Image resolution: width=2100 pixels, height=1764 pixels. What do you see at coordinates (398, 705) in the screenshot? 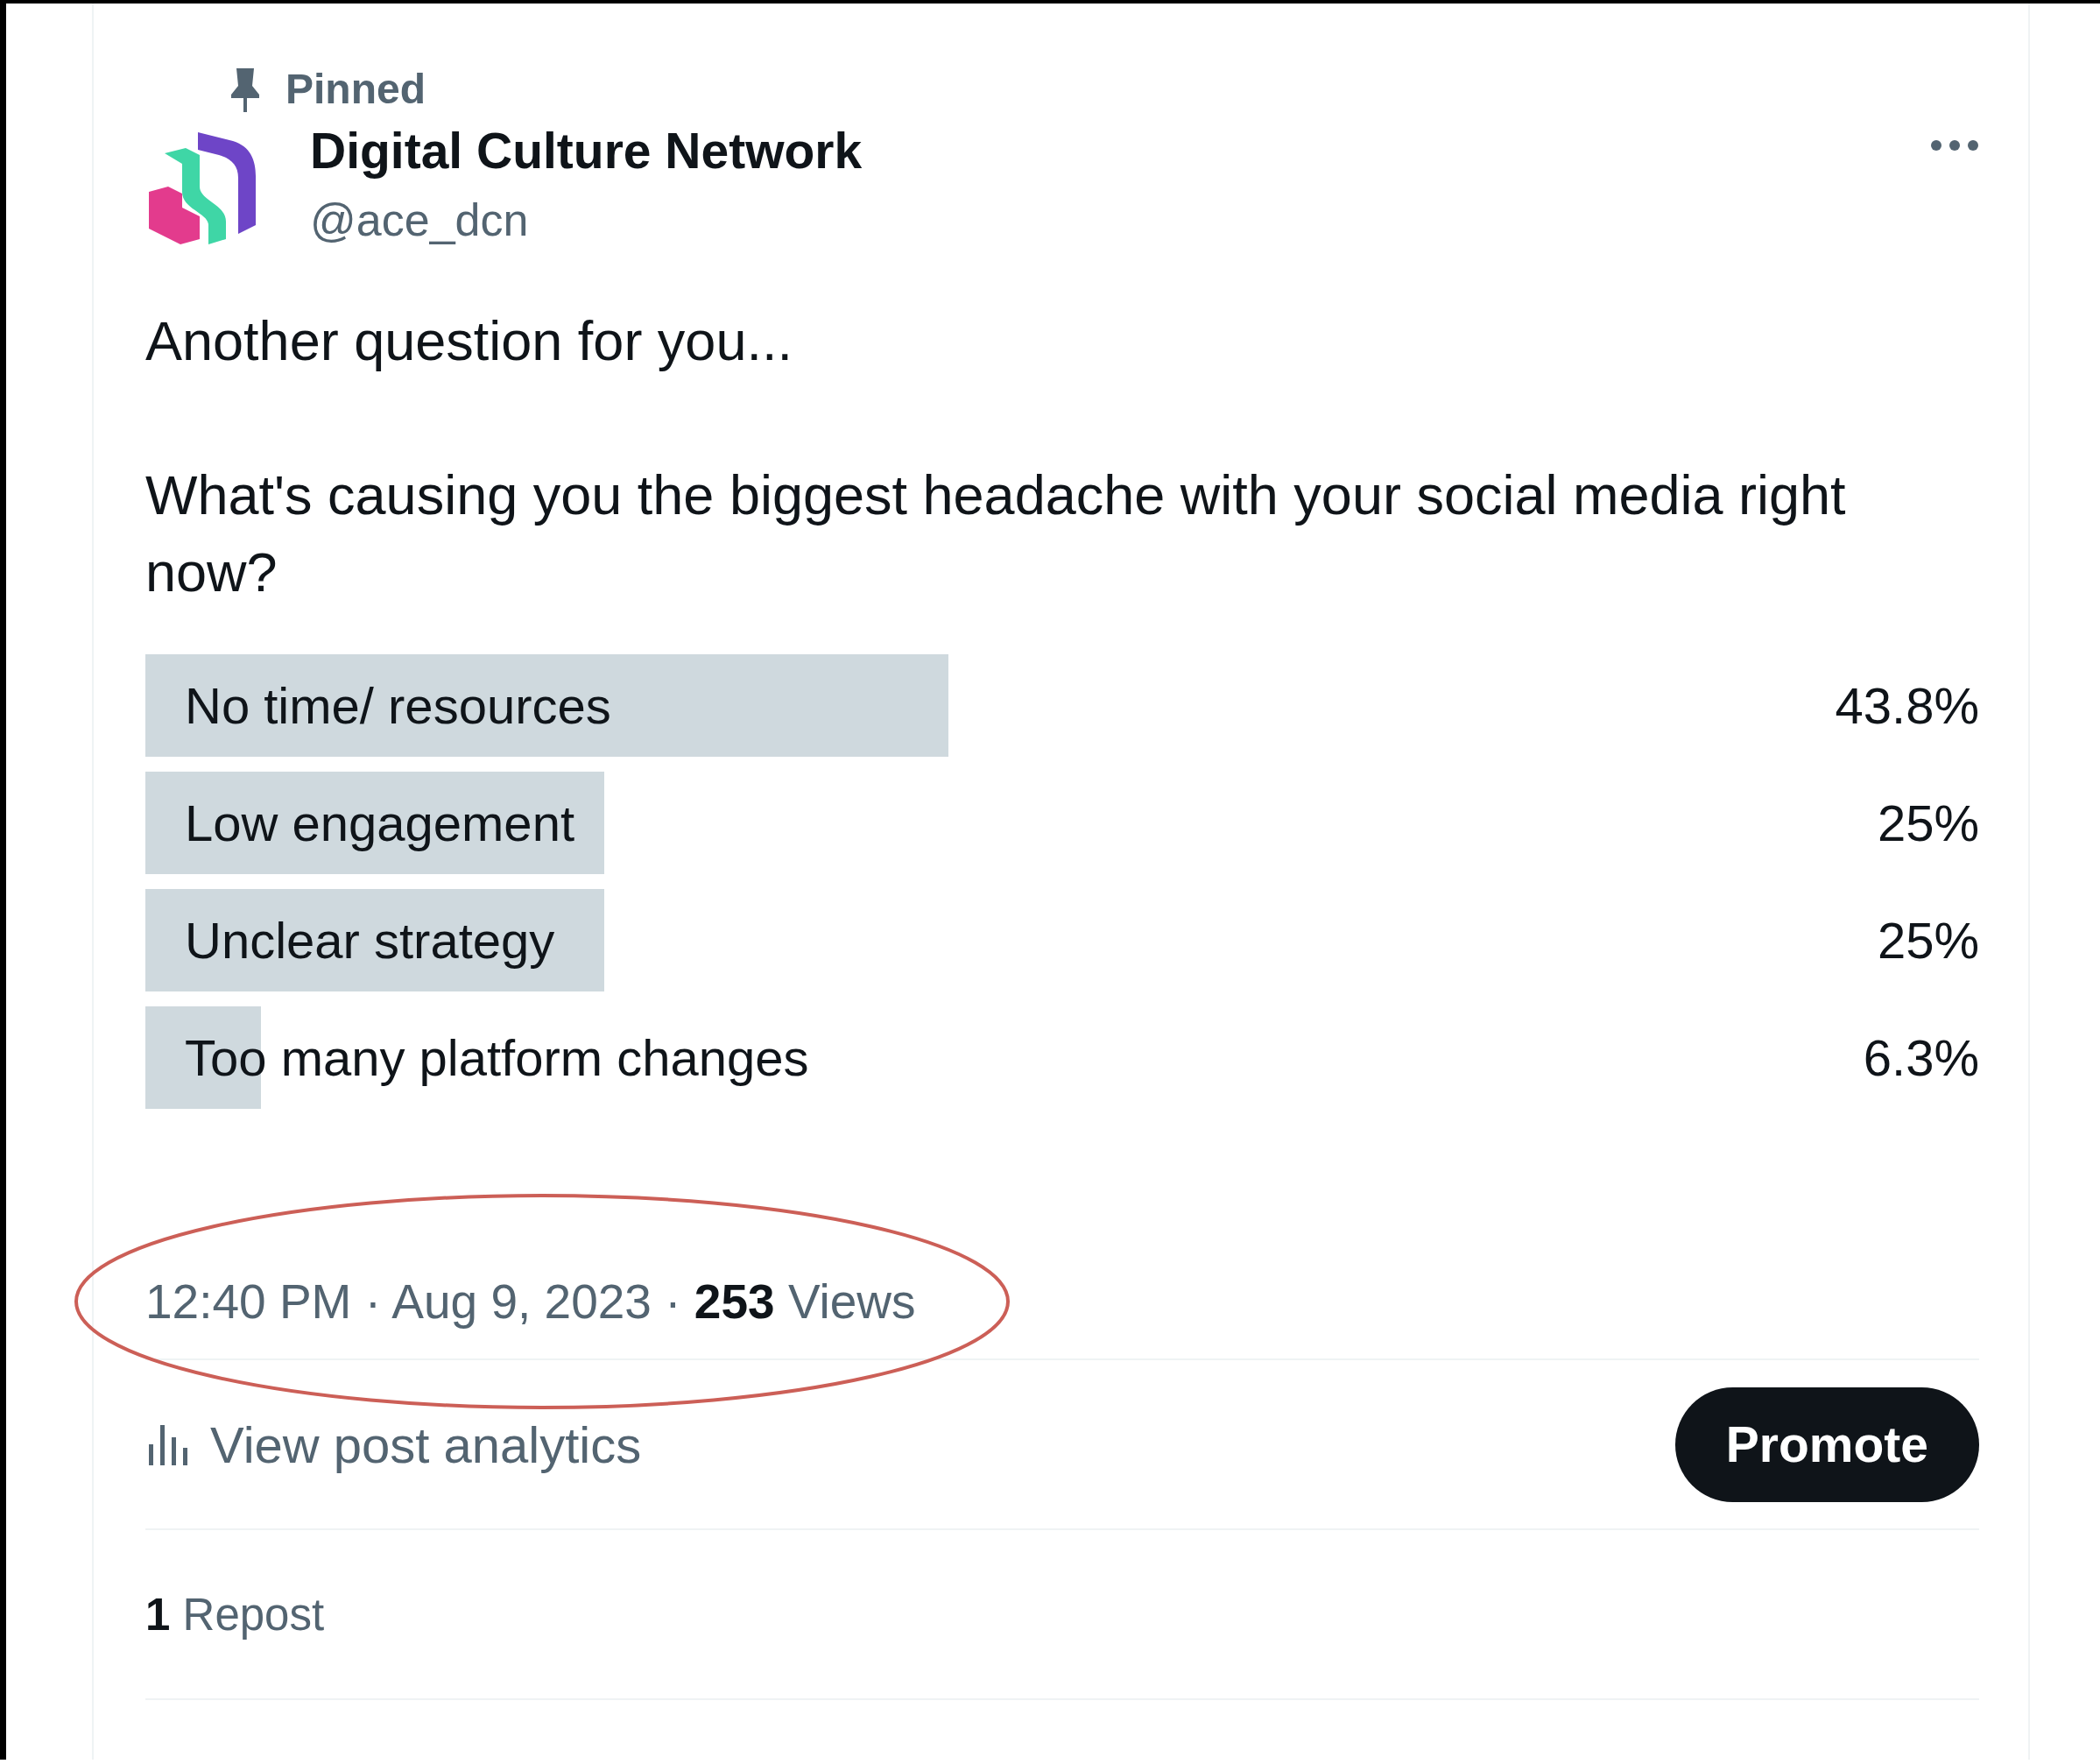
I see `poll-option: No time/ resources` at bounding box center [398, 705].